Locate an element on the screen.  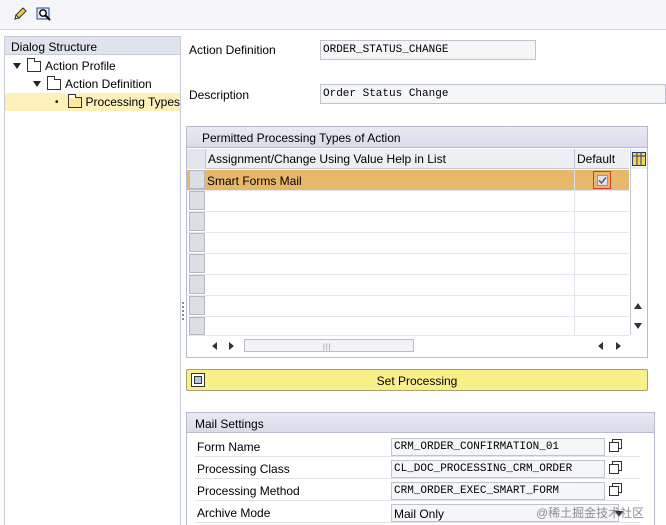
form-name-row: Form Name CRM_ORDER_CONFIRMATION_01 is located at coordinates (417, 446).